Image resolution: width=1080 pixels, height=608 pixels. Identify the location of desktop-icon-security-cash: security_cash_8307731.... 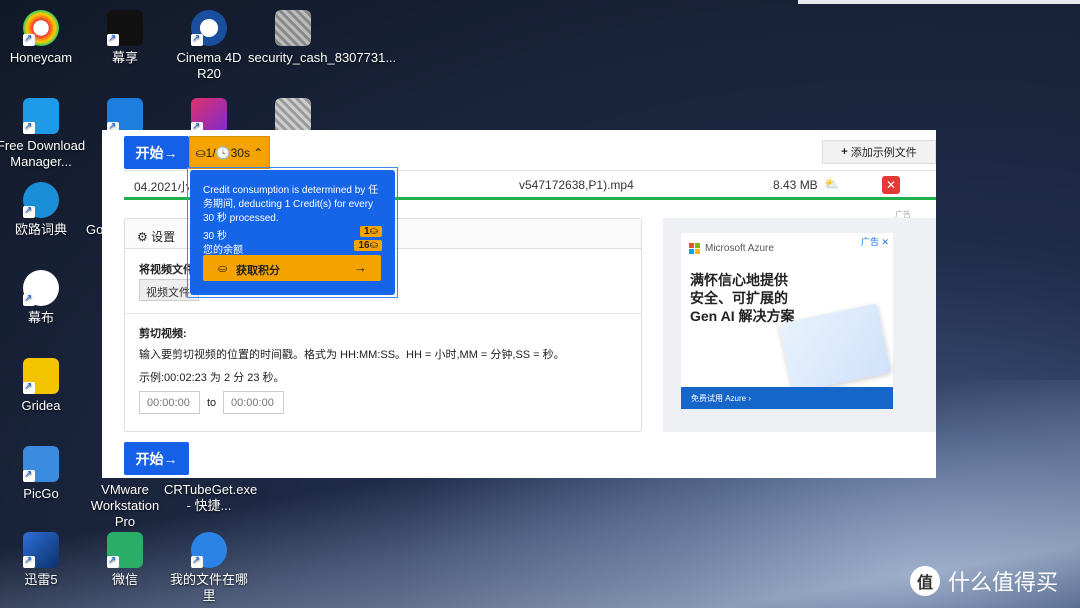
(322, 38).